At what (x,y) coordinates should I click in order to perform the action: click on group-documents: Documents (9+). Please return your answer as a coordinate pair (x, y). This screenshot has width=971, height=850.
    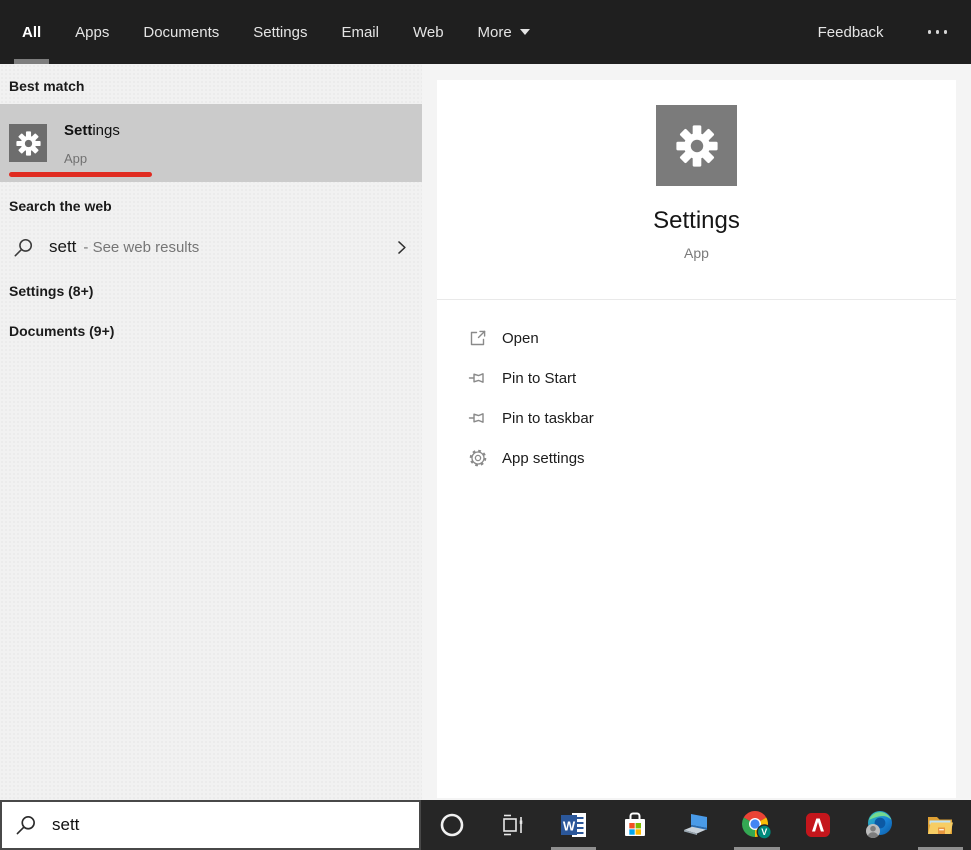
    Looking at the image, I should click on (61, 331).